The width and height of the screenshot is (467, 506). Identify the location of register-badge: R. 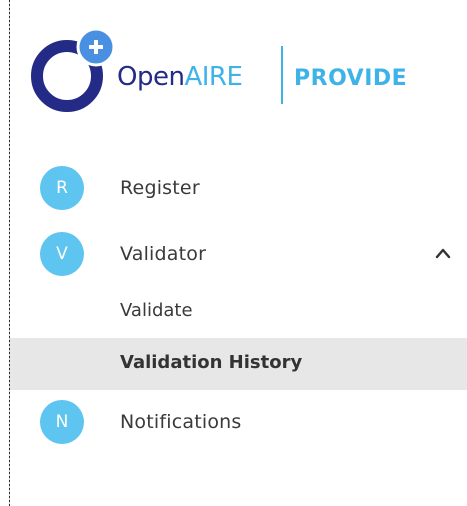
(62, 188).